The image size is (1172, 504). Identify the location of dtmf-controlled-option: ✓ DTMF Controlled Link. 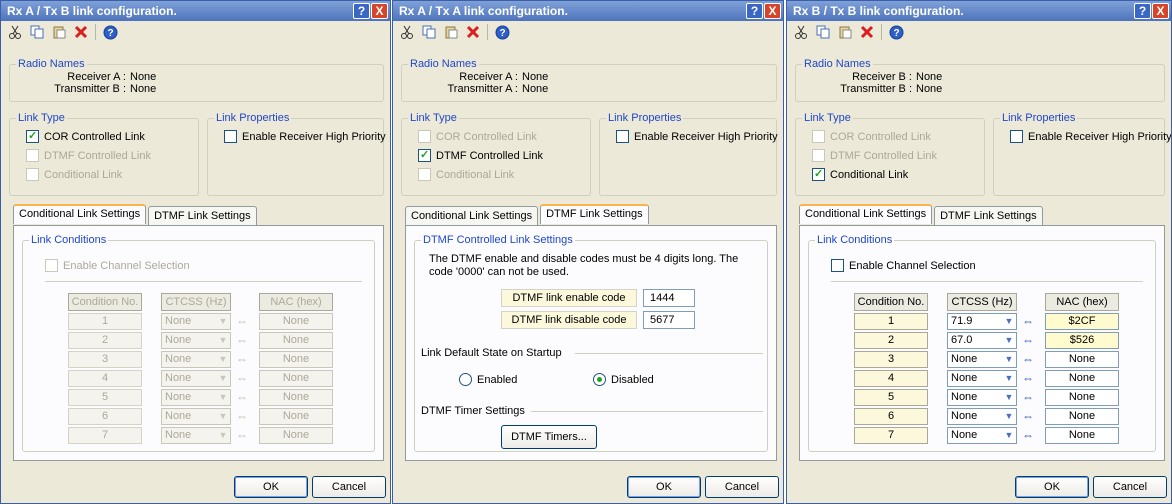
(480, 155).